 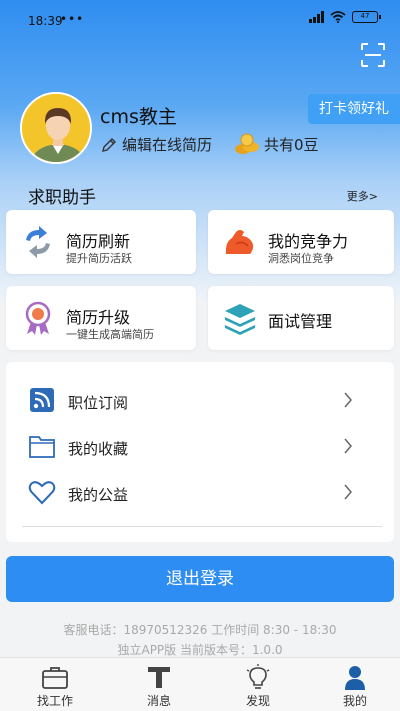 I want to click on folder-icon, so click(x=42, y=447).